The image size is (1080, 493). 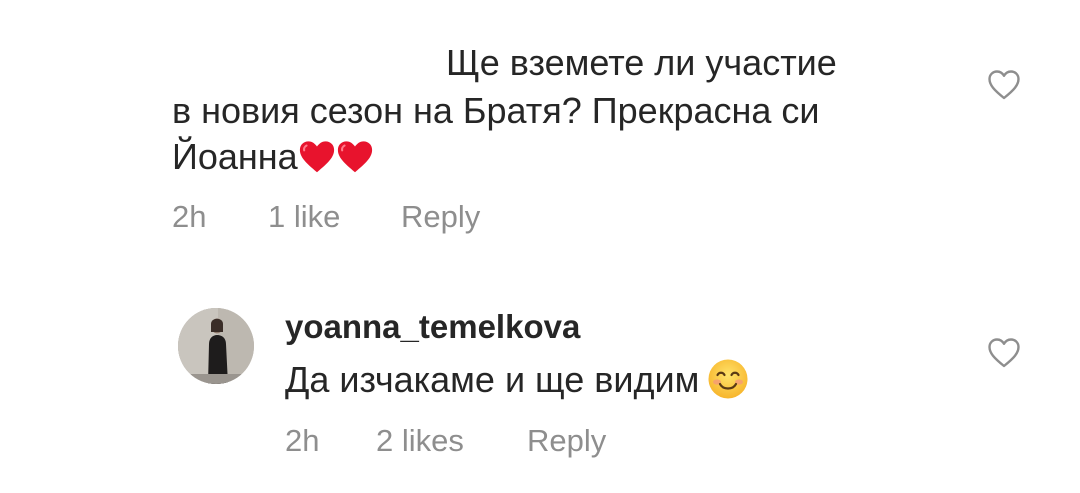 I want to click on avatar-photo, so click(x=216, y=346).